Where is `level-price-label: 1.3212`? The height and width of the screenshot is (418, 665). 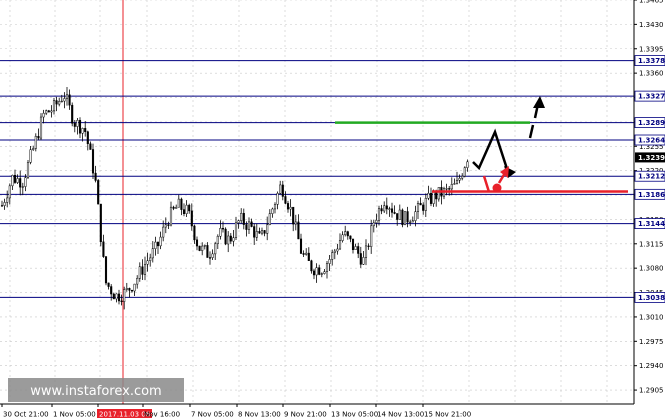
level-price-label: 1.3212 is located at coordinates (651, 177).